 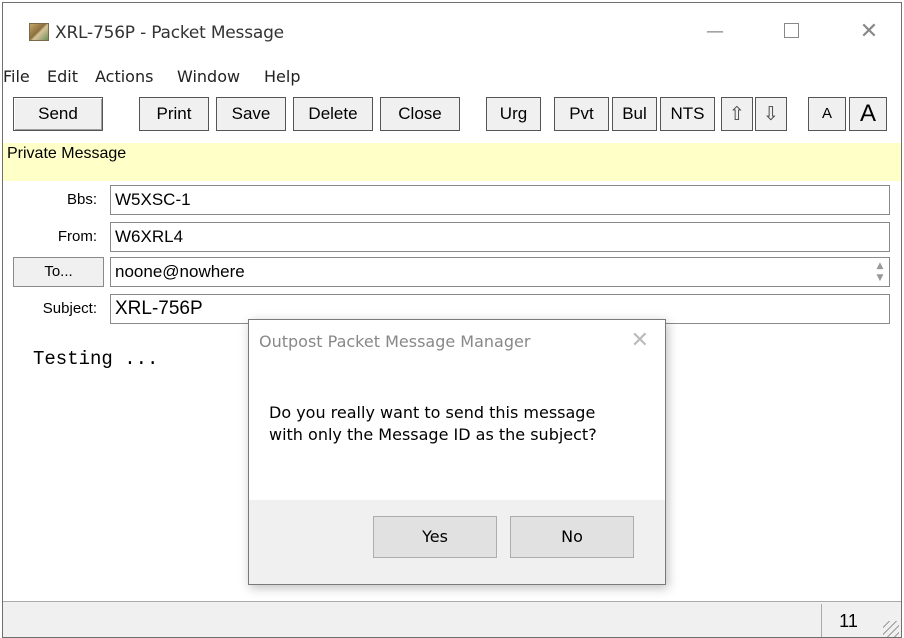 What do you see at coordinates (39, 32) in the screenshot?
I see `app-icon` at bounding box center [39, 32].